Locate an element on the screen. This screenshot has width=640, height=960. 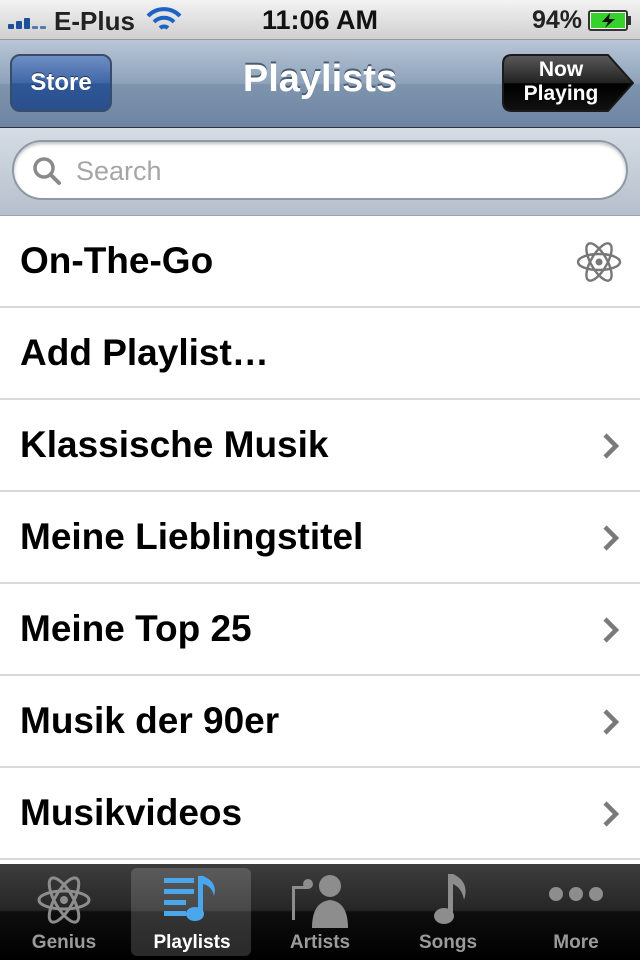
playlist-row-meine-top-25: Meine Top 25 is located at coordinates (320, 630).